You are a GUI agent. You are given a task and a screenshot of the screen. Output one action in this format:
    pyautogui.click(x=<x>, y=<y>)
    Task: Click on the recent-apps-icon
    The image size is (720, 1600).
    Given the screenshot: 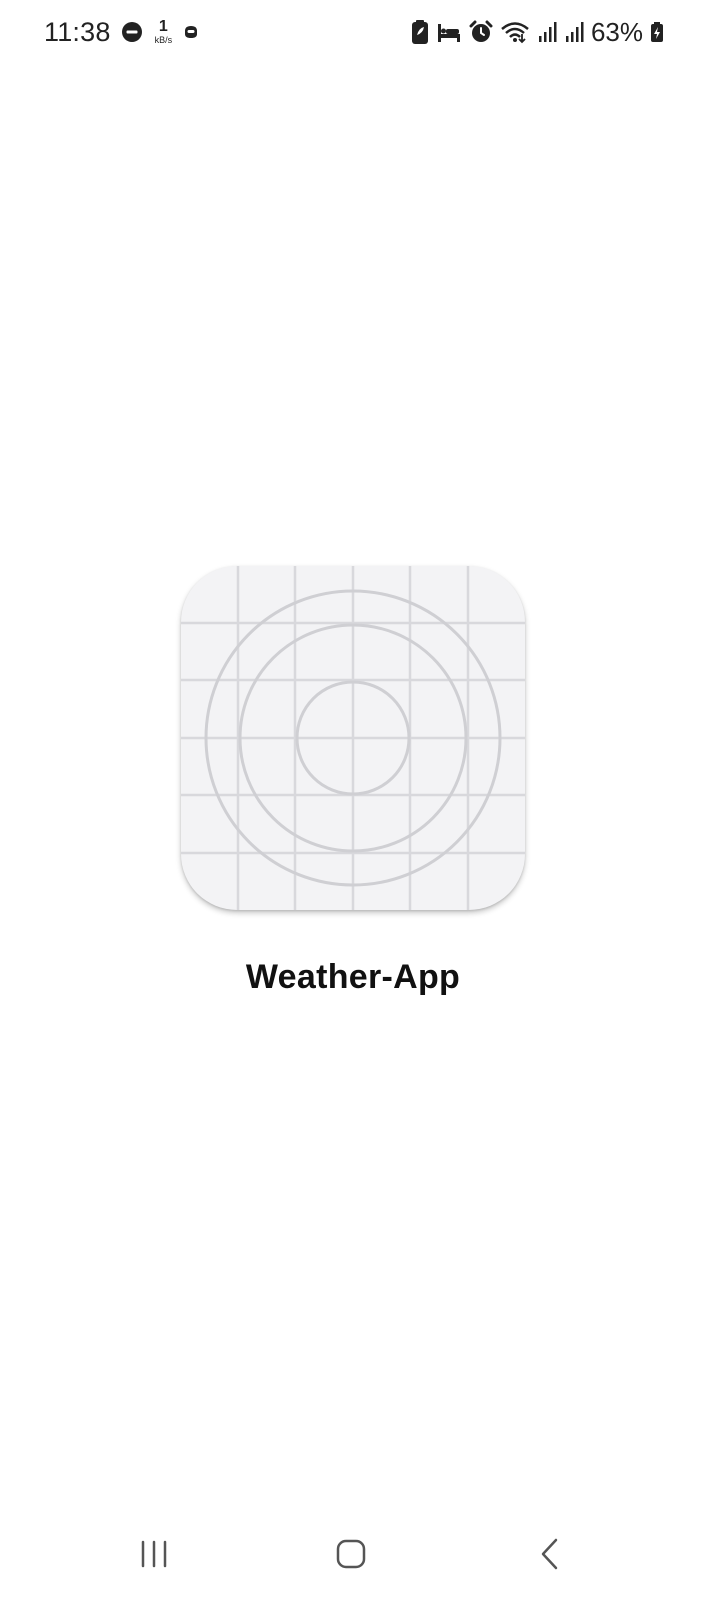 What is the action you would take?
    pyautogui.click(x=154, y=1554)
    